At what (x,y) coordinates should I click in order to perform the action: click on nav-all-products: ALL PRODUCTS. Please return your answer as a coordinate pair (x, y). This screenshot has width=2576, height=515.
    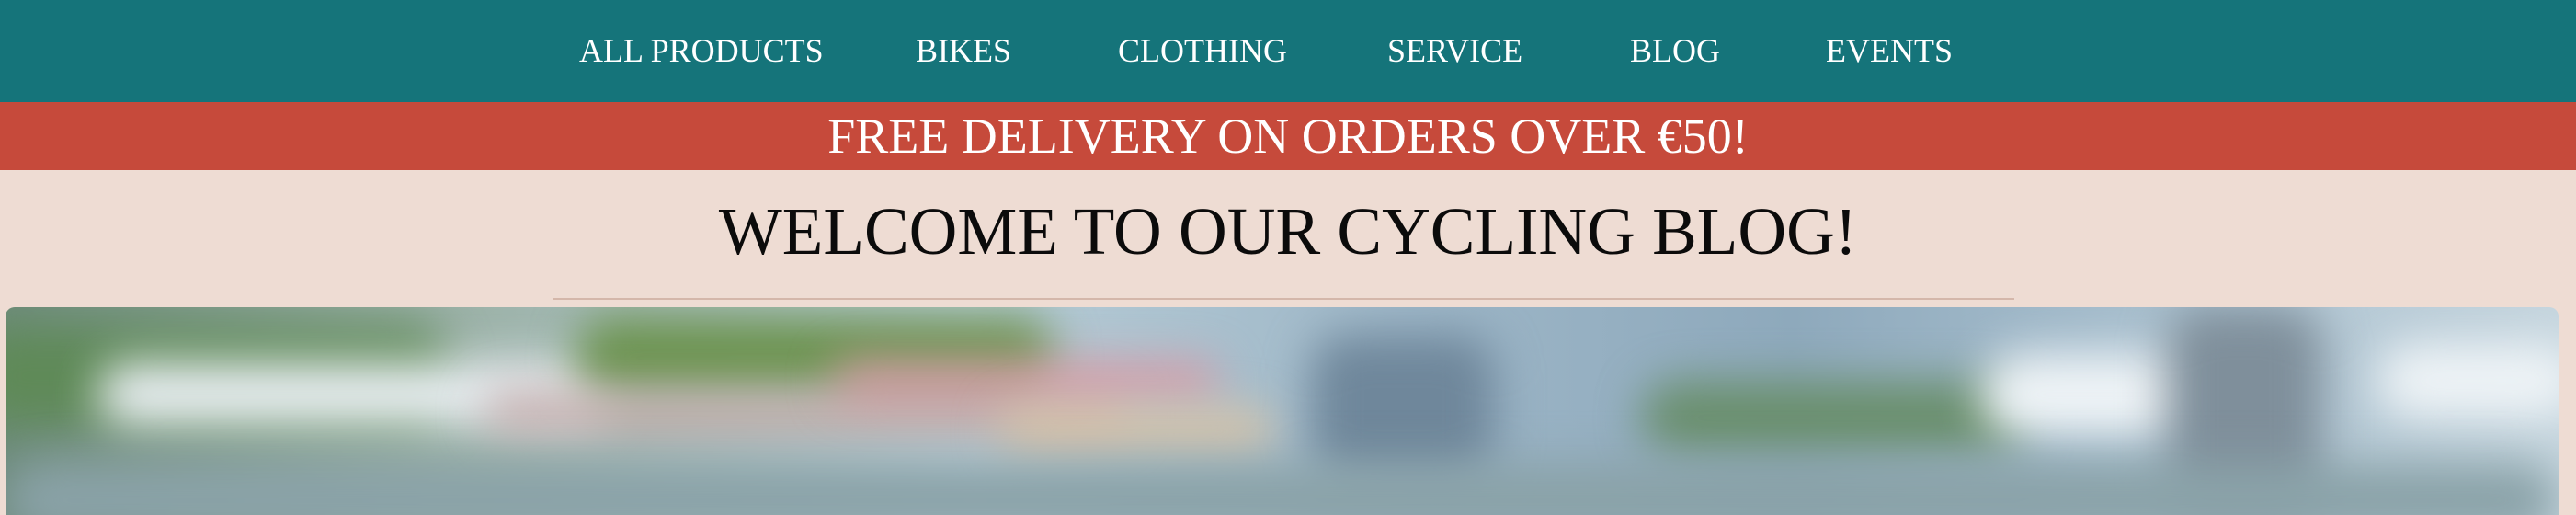
    Looking at the image, I should click on (701, 51).